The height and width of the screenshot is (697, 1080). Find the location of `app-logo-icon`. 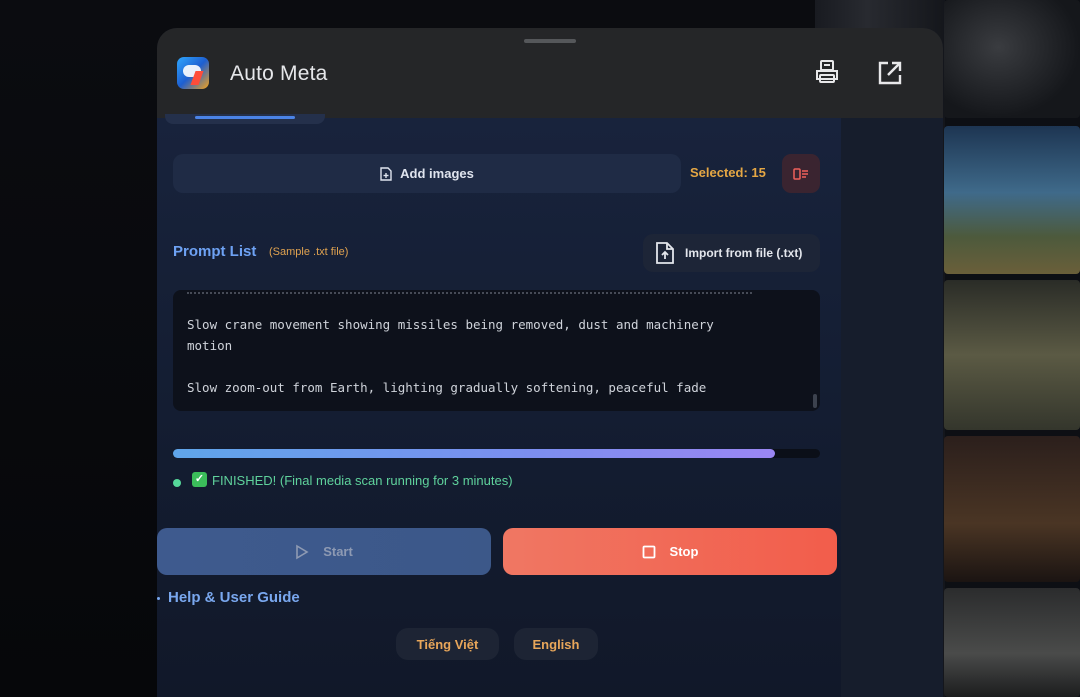

app-logo-icon is located at coordinates (193, 73).